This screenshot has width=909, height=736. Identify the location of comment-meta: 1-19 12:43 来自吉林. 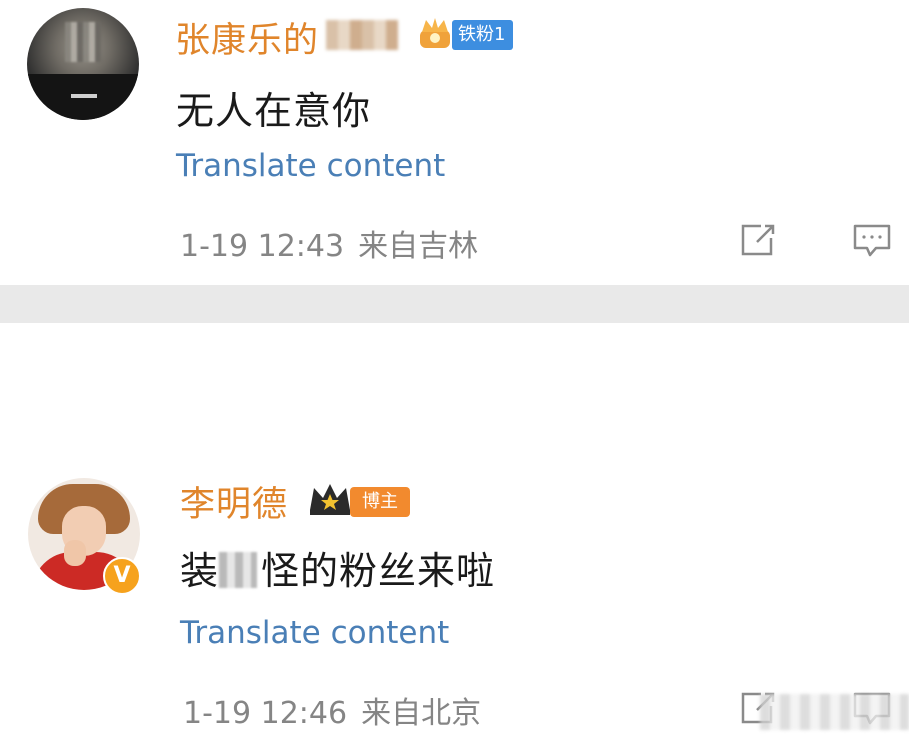
(329, 243).